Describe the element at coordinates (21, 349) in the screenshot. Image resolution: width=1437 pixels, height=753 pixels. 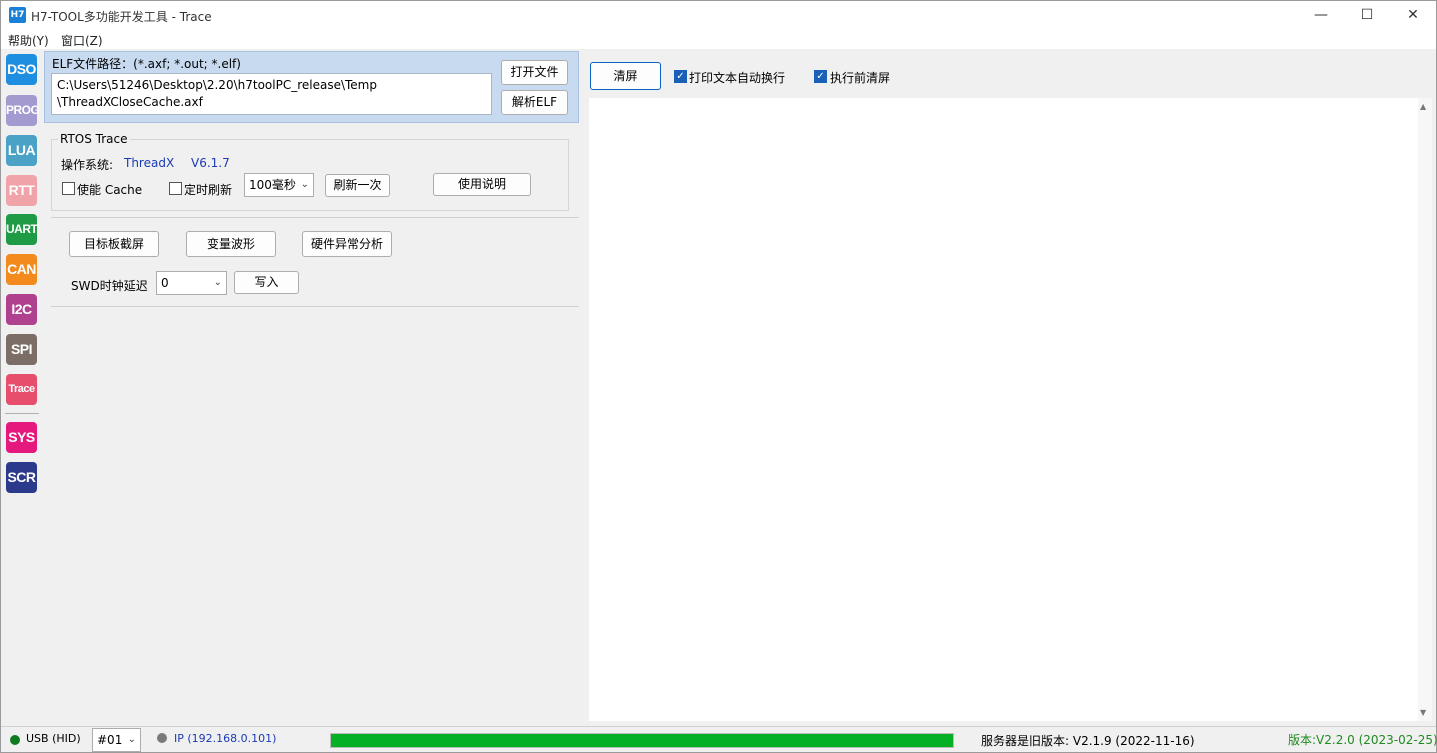
I see `sidebar-item-spi: SPI` at that location.